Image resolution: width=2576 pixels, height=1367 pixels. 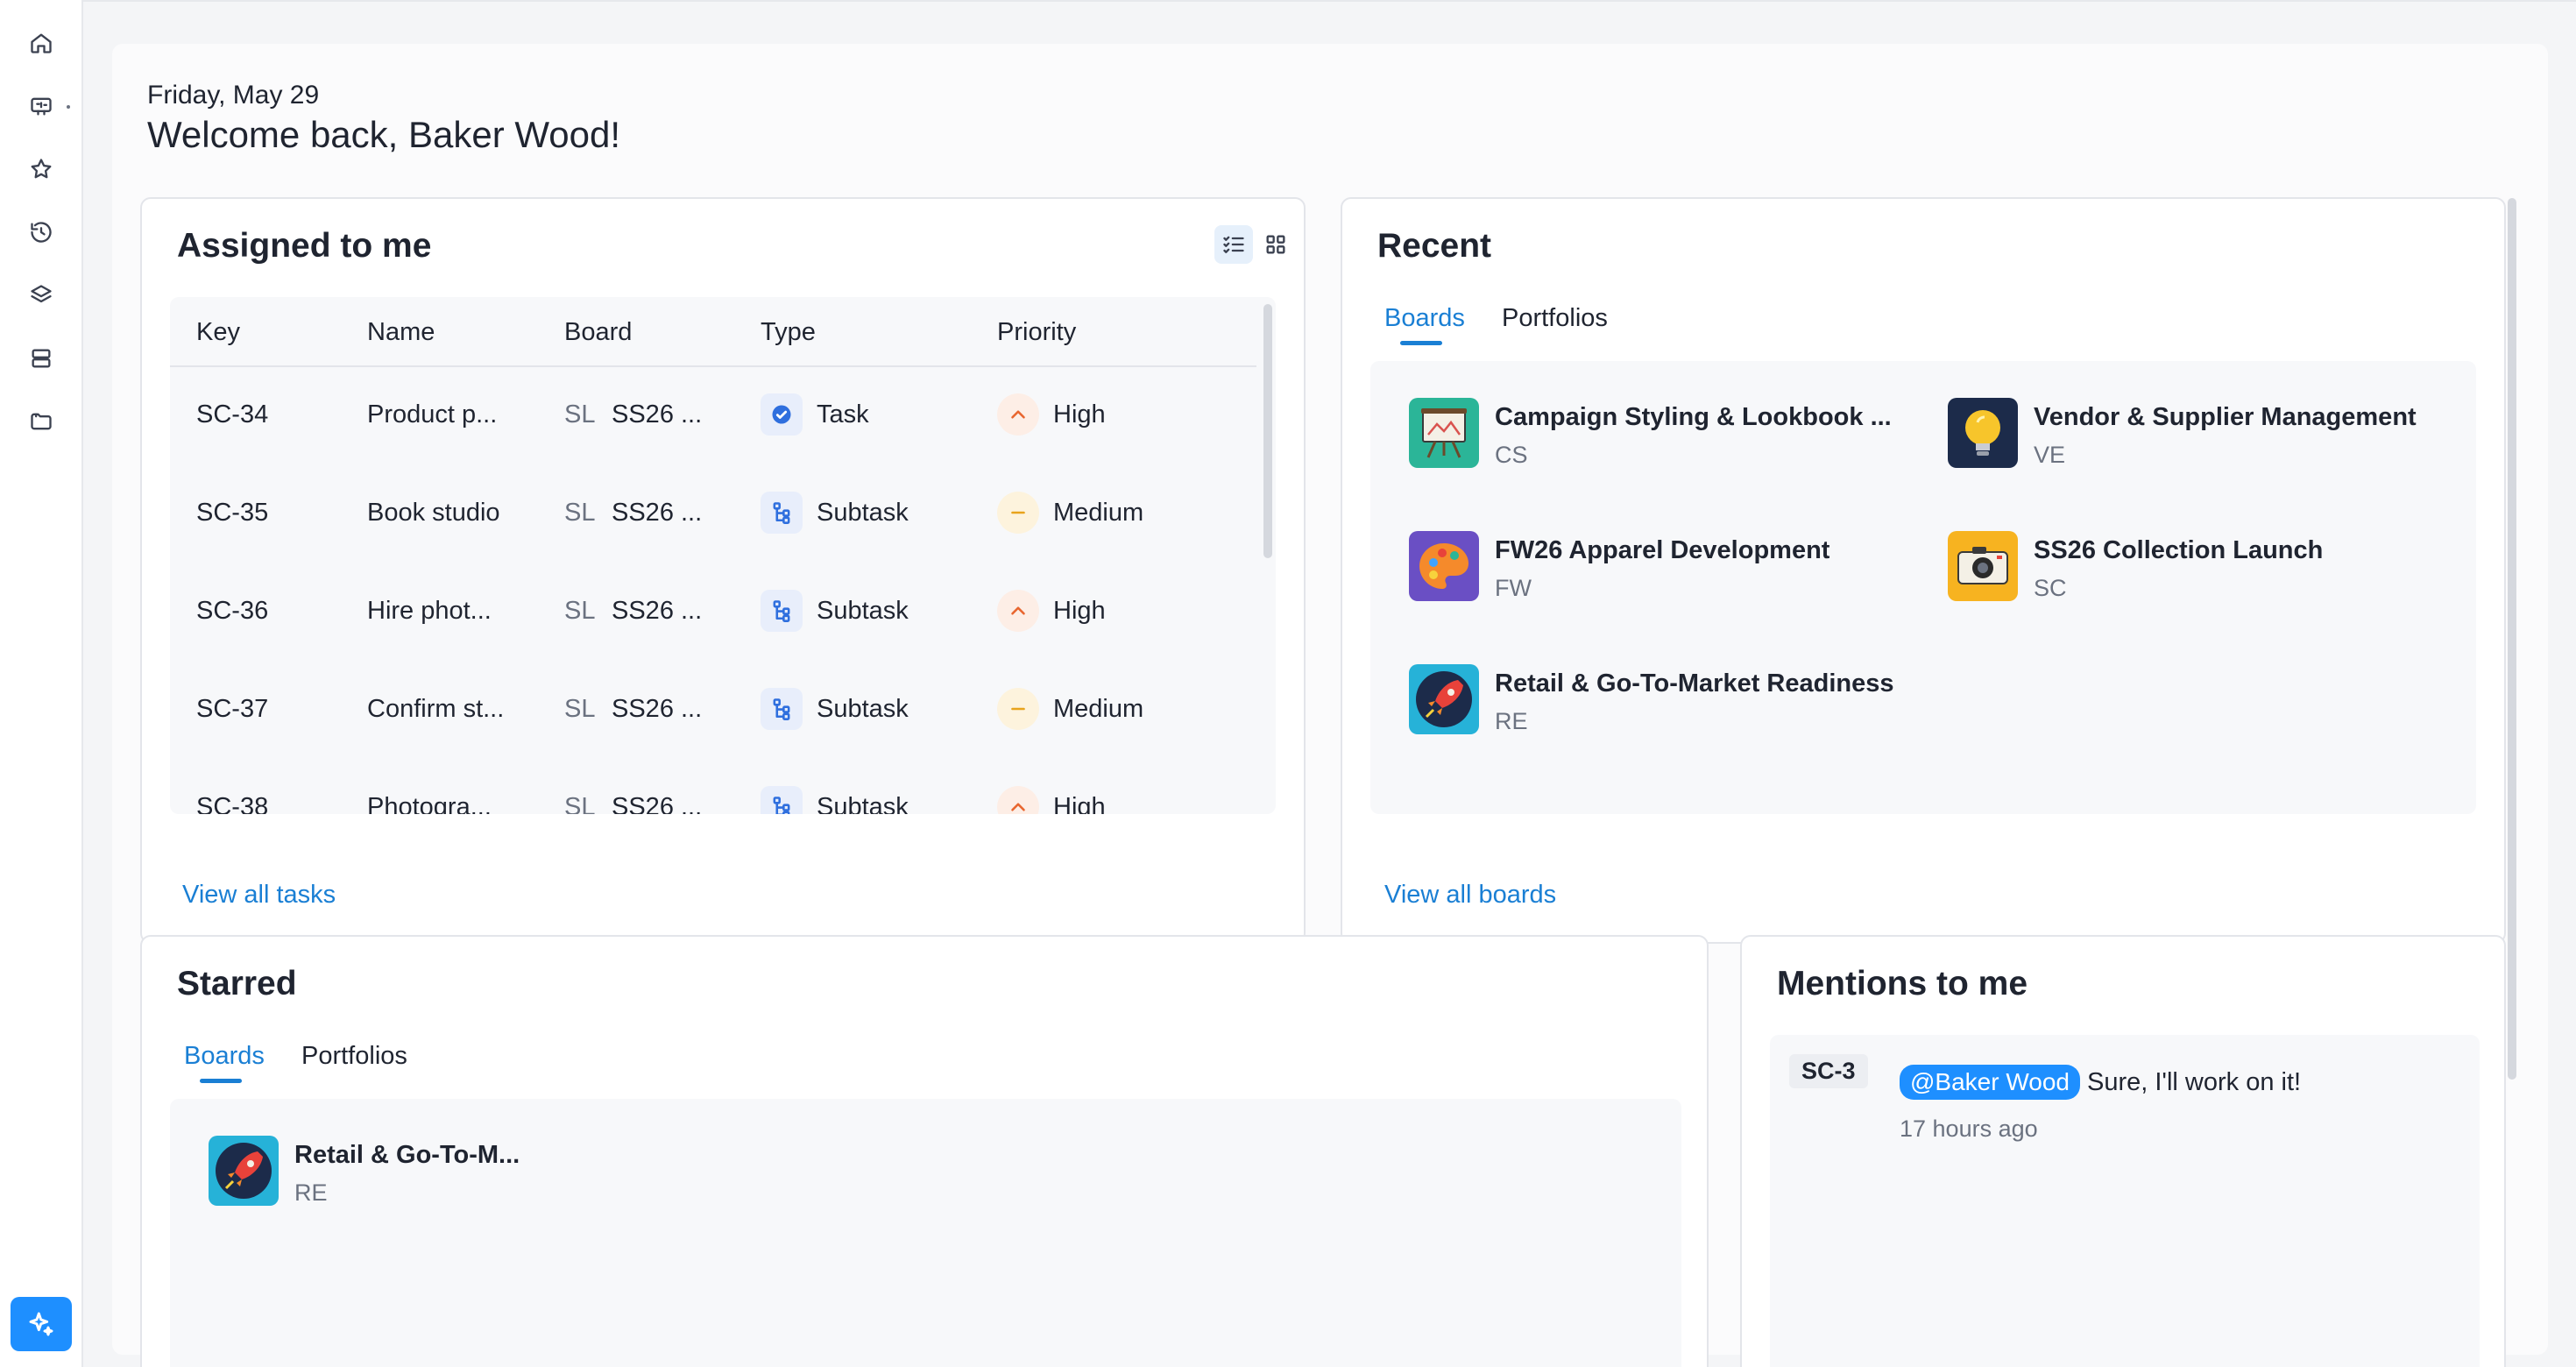 What do you see at coordinates (1018, 513) in the screenshot?
I see `priority-medium-icon` at bounding box center [1018, 513].